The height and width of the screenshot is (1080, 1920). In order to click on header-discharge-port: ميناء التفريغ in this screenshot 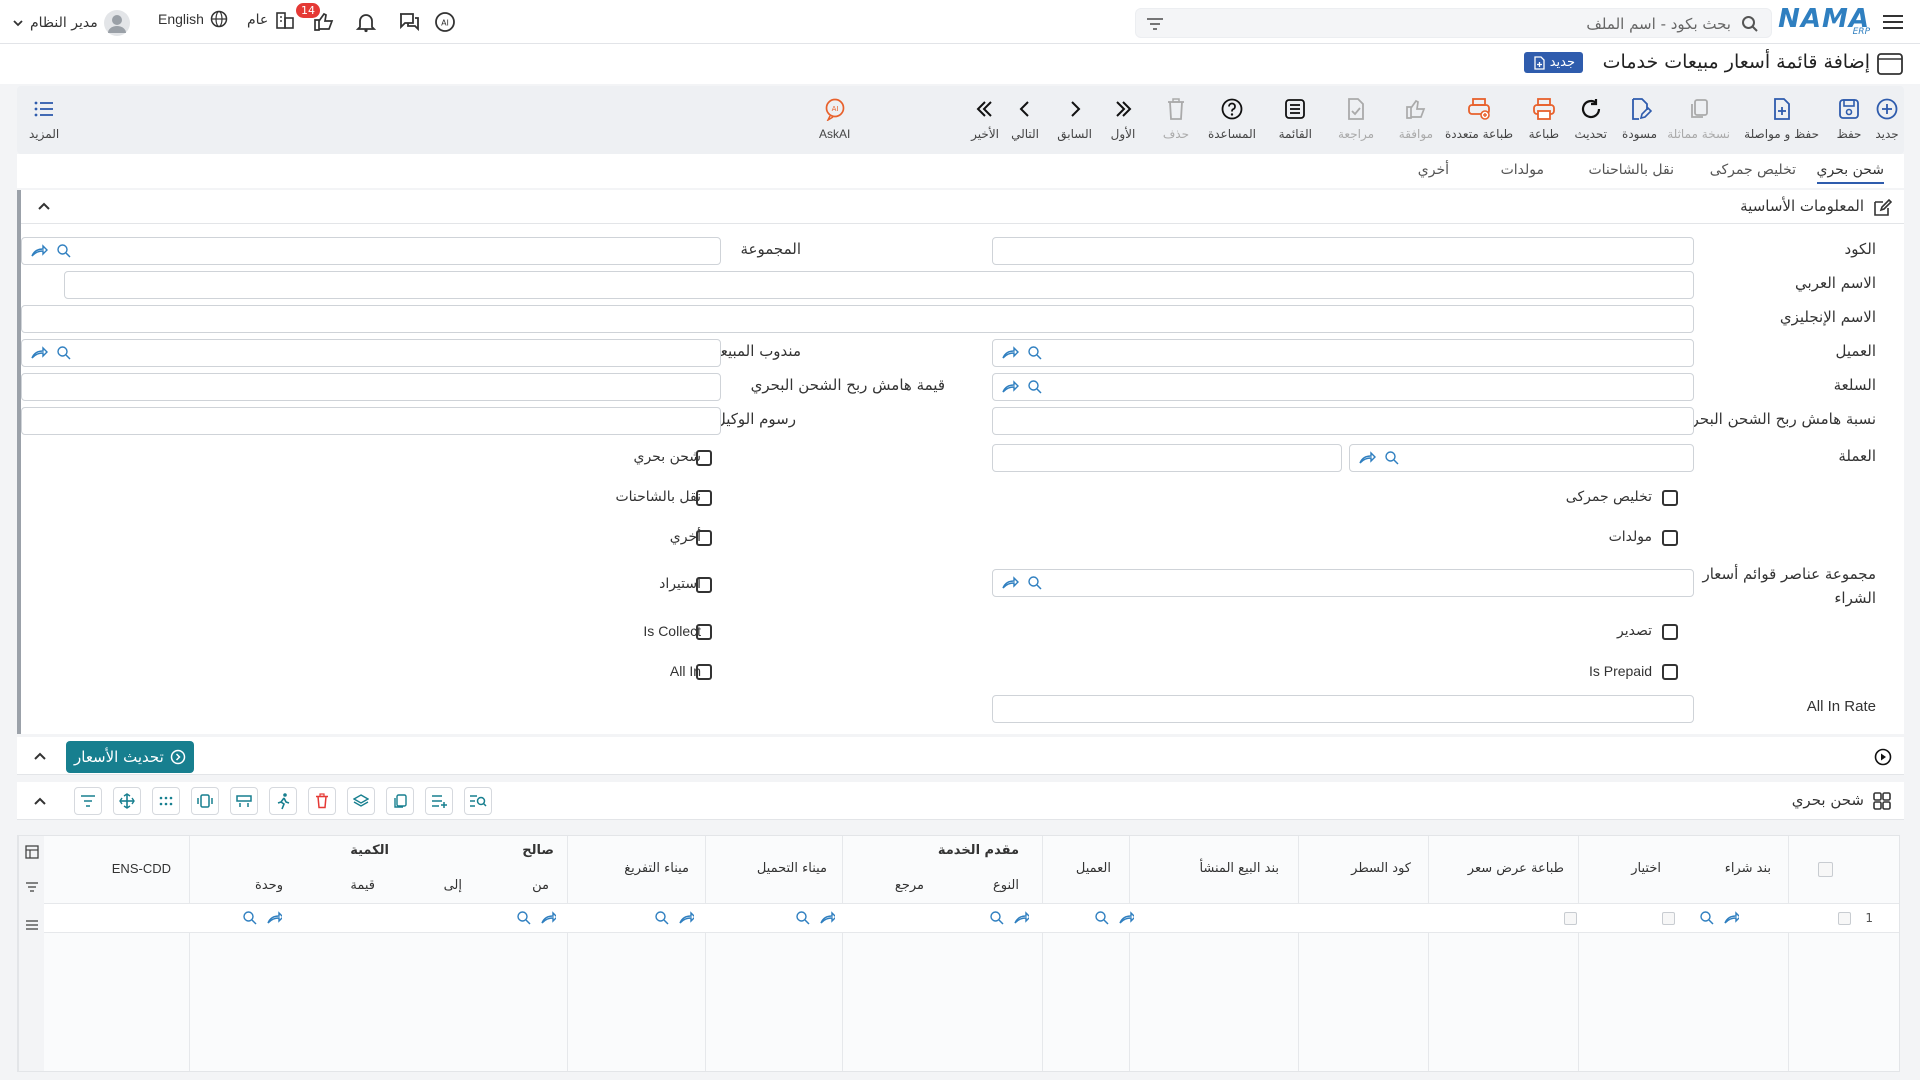, I will do `click(656, 868)`.